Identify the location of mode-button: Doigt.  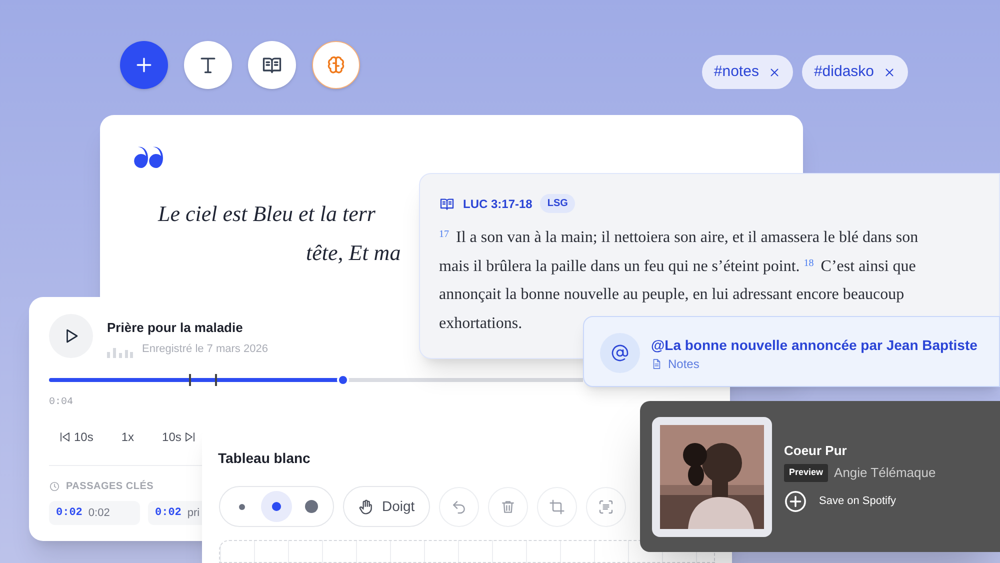
(386, 506).